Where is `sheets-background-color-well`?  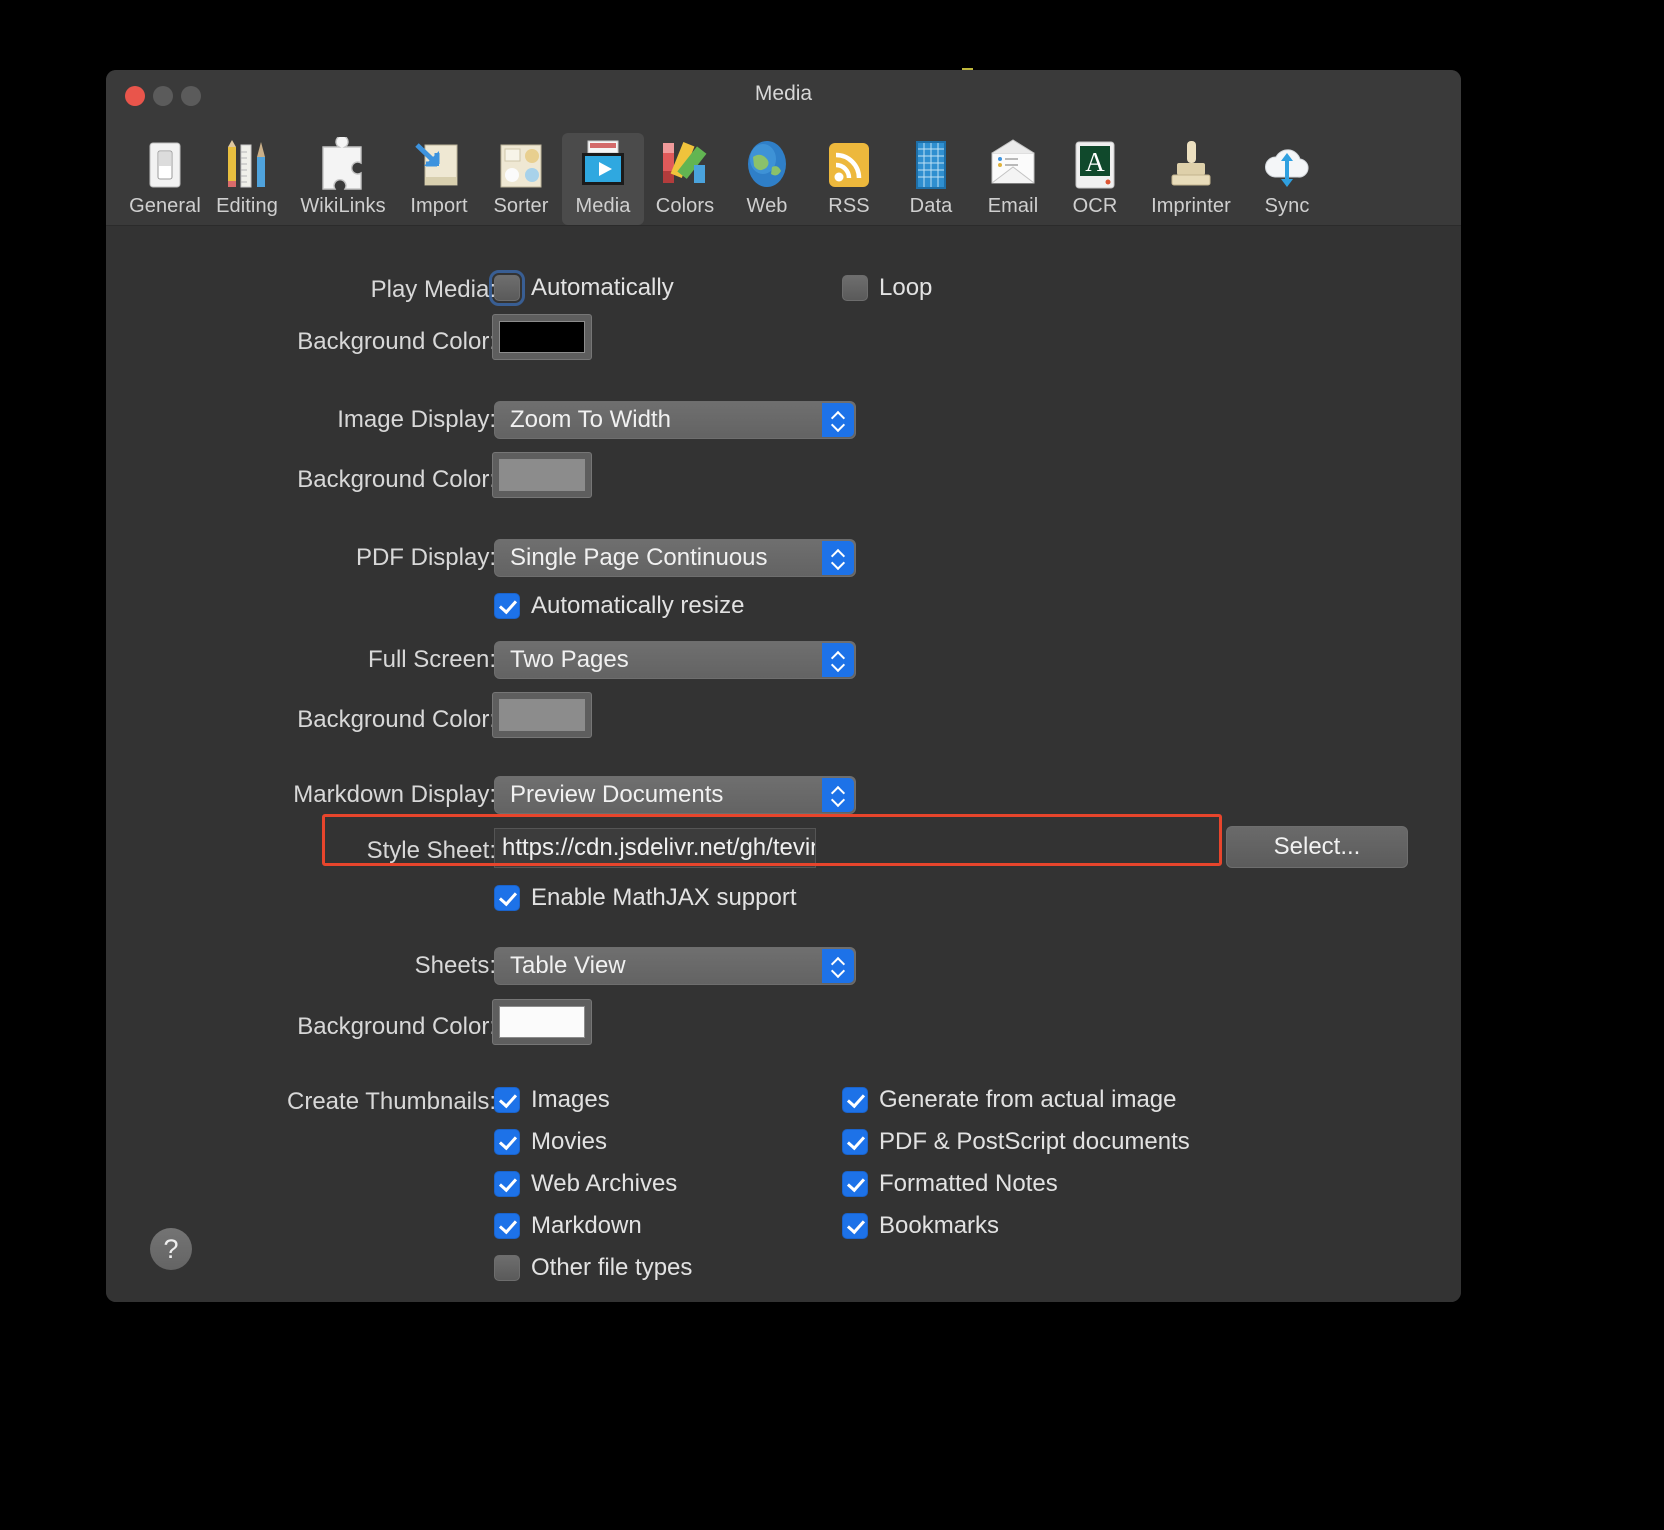 sheets-background-color-well is located at coordinates (542, 1022).